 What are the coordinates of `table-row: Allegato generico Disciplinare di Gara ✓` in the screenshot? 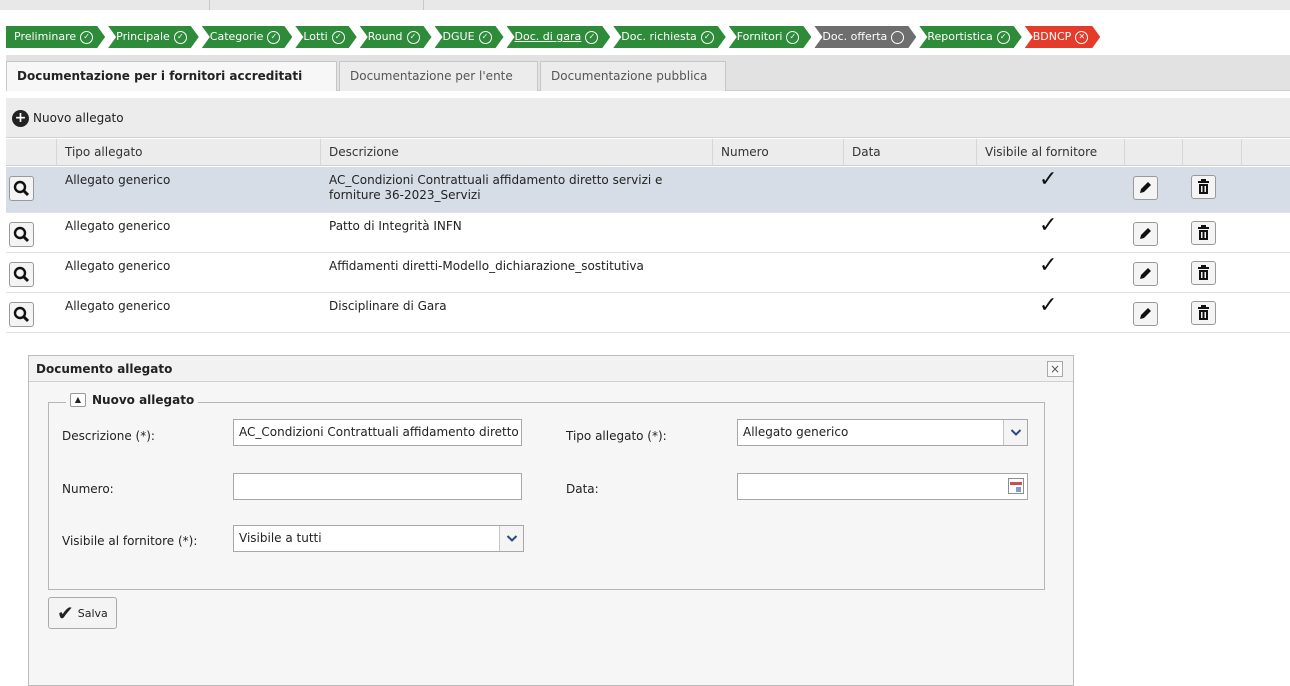 It's located at (648, 313).